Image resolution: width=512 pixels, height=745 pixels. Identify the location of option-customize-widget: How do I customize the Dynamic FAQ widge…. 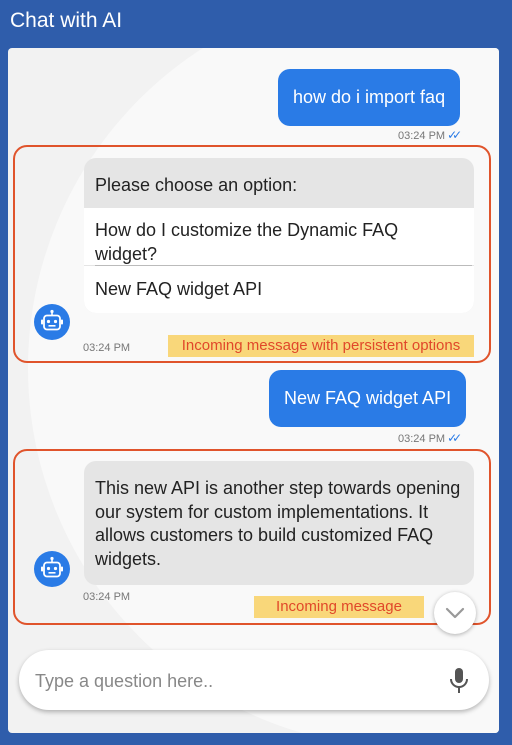
(279, 236).